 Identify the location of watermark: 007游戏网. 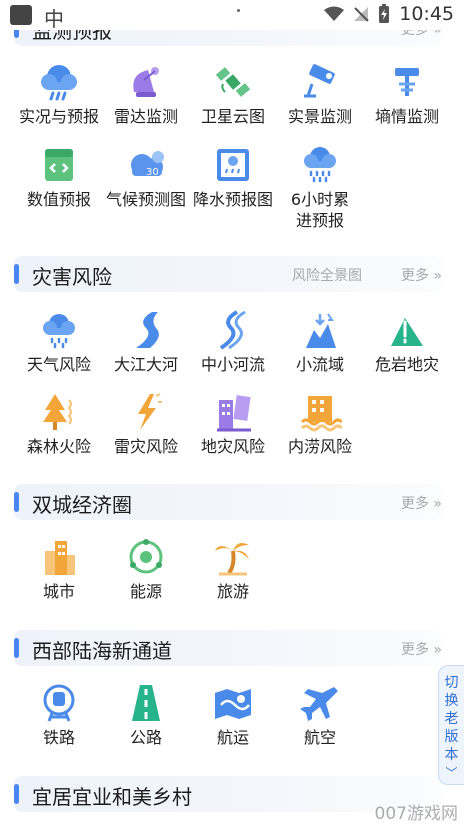
(416, 814).